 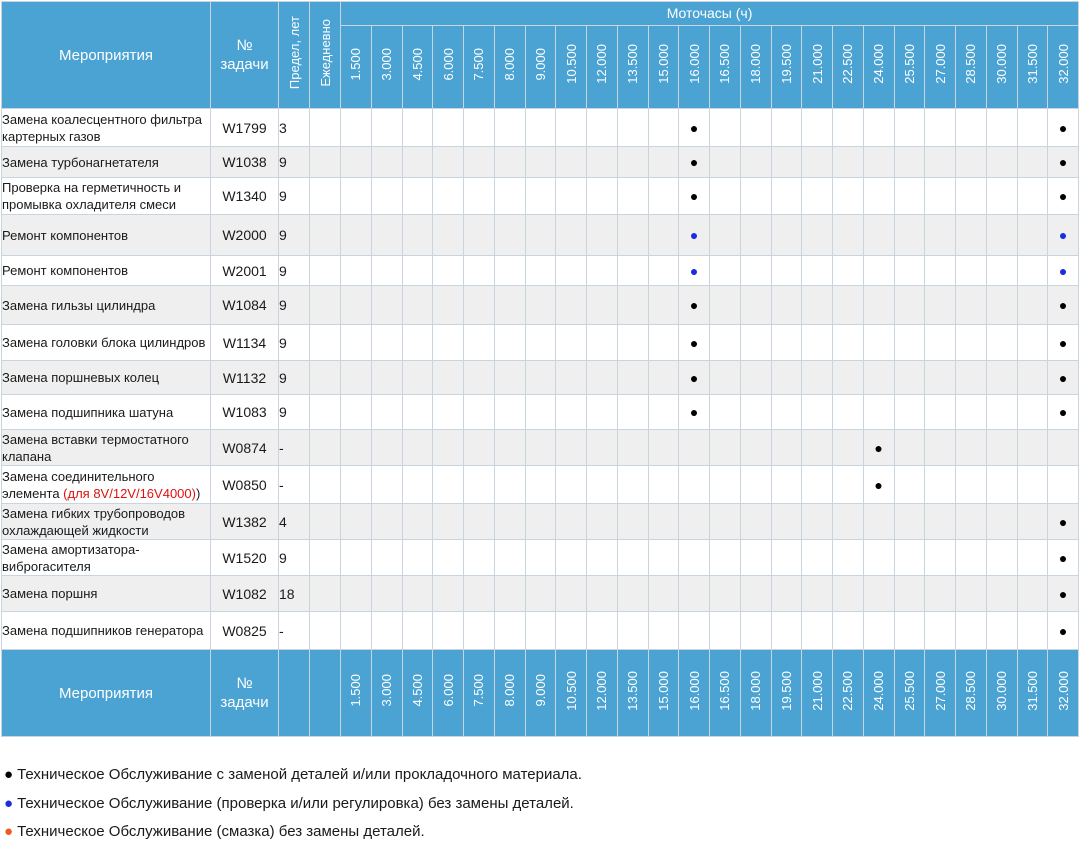 What do you see at coordinates (95, 447) in the screenshot?
I see `activity-text: Замена вставки термостатного клапана` at bounding box center [95, 447].